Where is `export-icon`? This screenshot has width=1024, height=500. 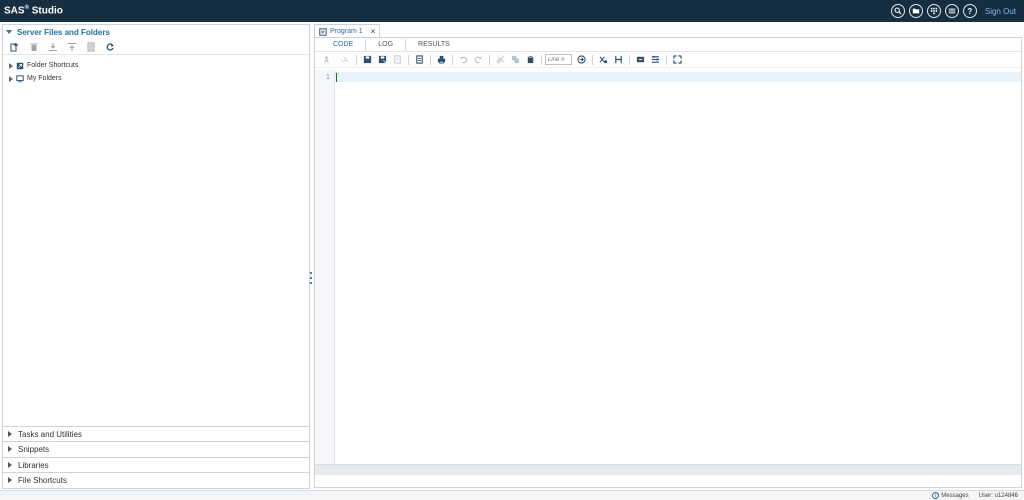 export-icon is located at coordinates (397, 60).